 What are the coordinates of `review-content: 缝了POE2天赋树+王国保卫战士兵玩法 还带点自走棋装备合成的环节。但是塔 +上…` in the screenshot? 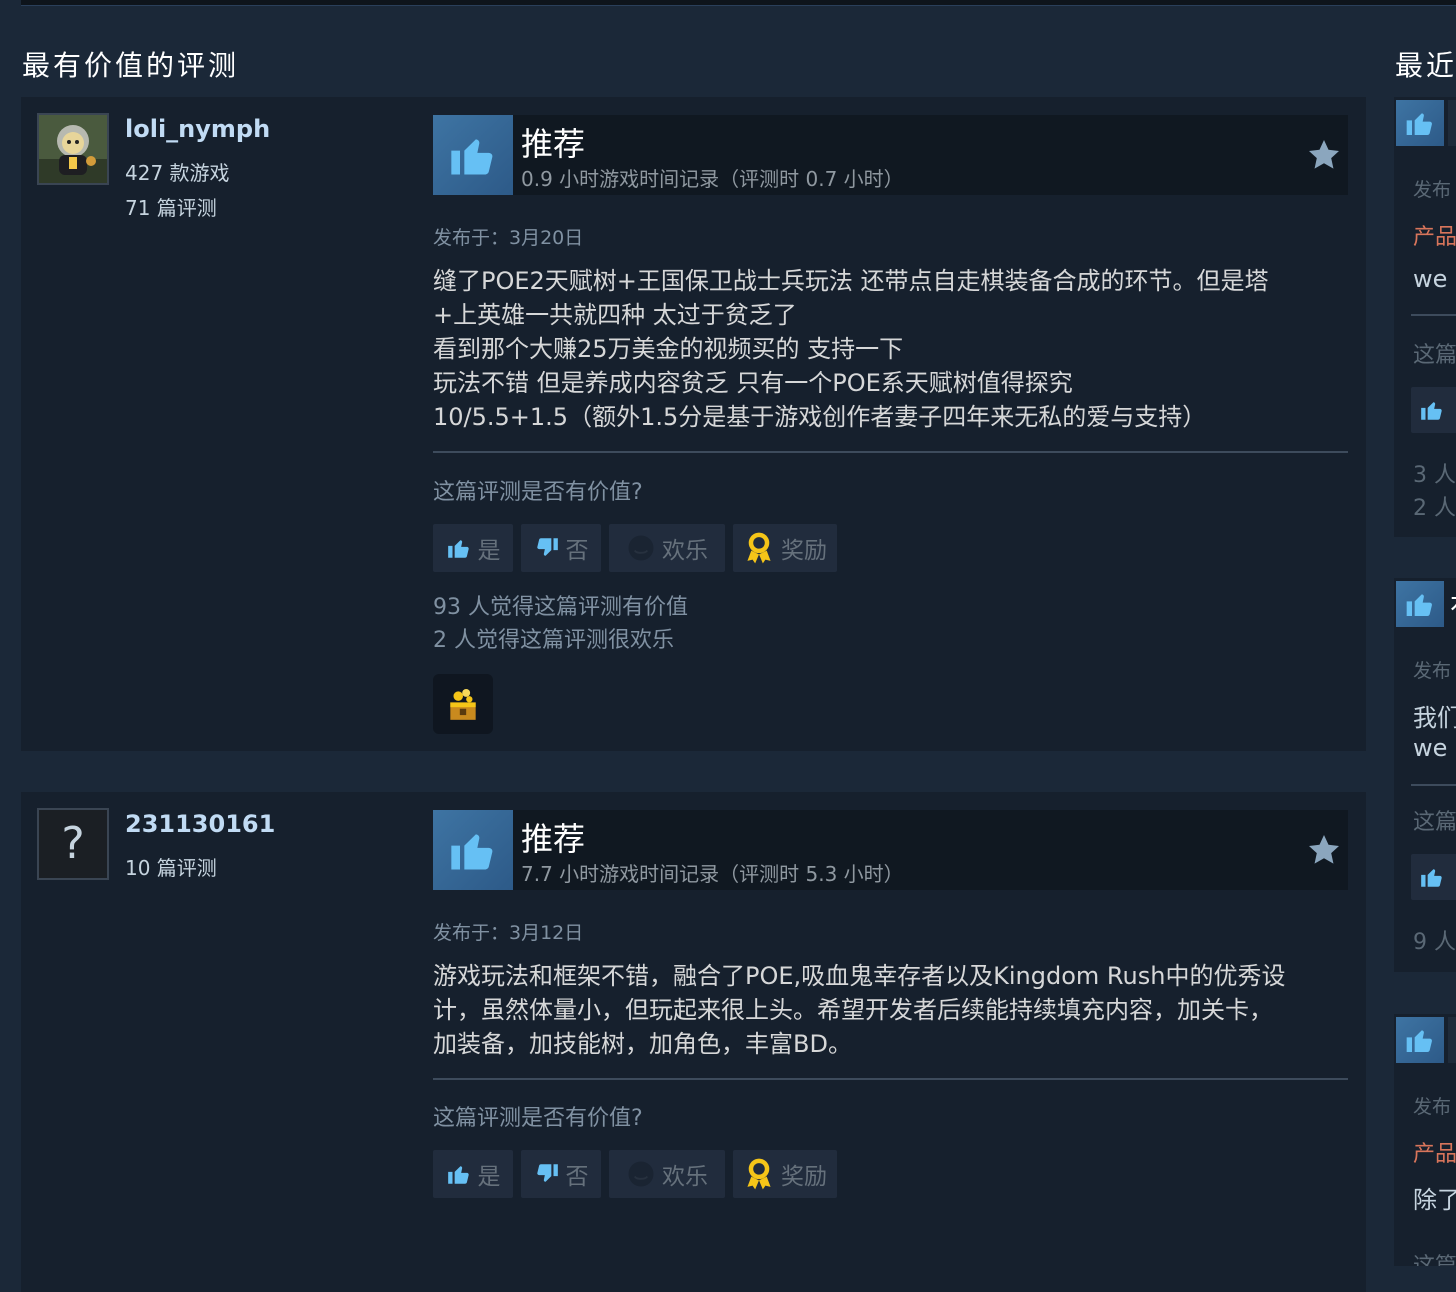 It's located at (890, 349).